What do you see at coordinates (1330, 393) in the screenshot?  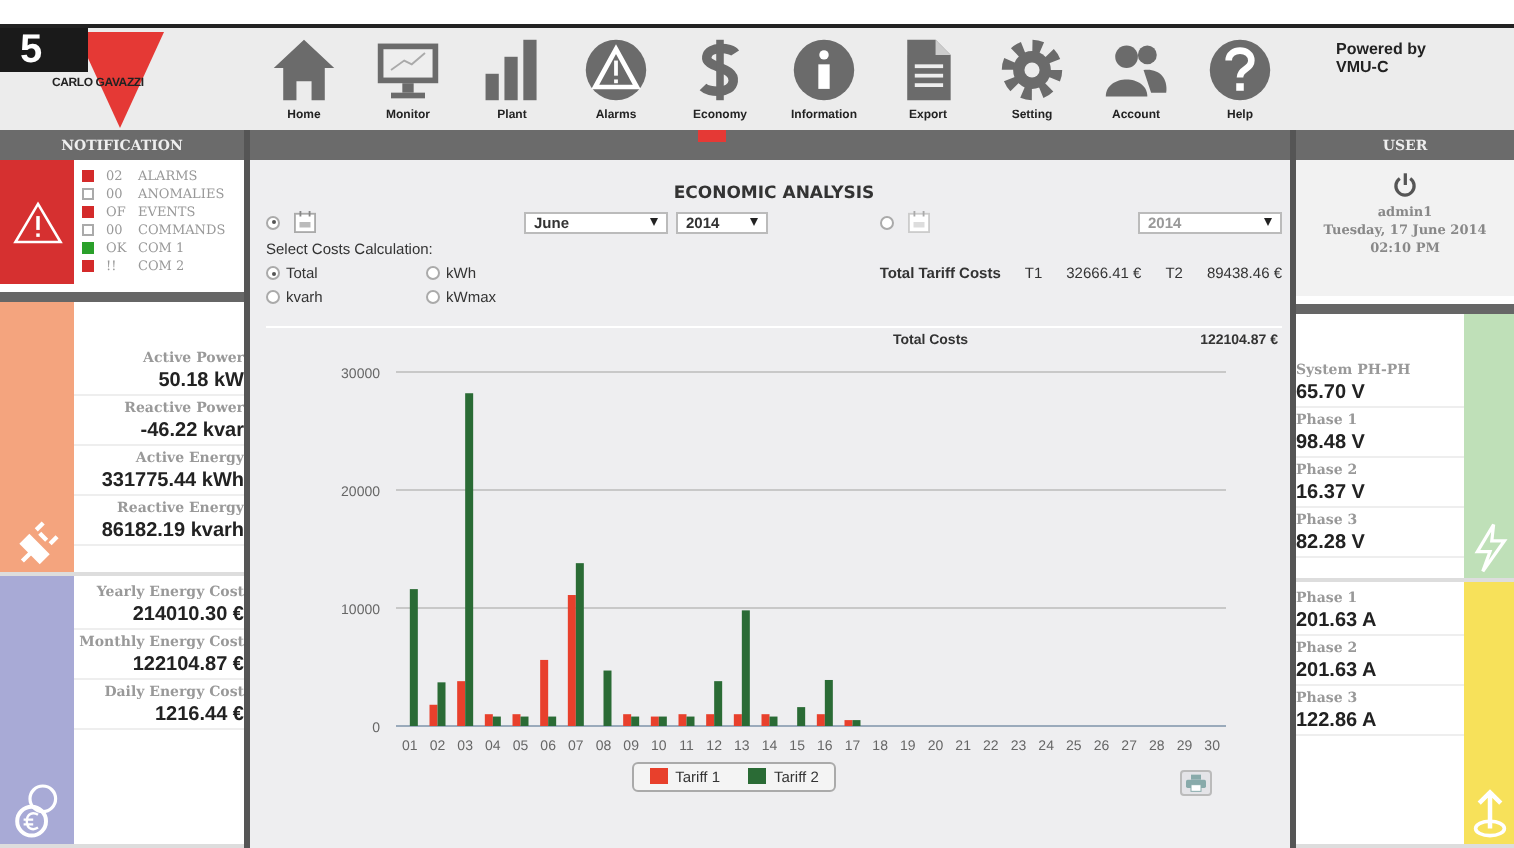 I see `measure-value: 65.70 V` at bounding box center [1330, 393].